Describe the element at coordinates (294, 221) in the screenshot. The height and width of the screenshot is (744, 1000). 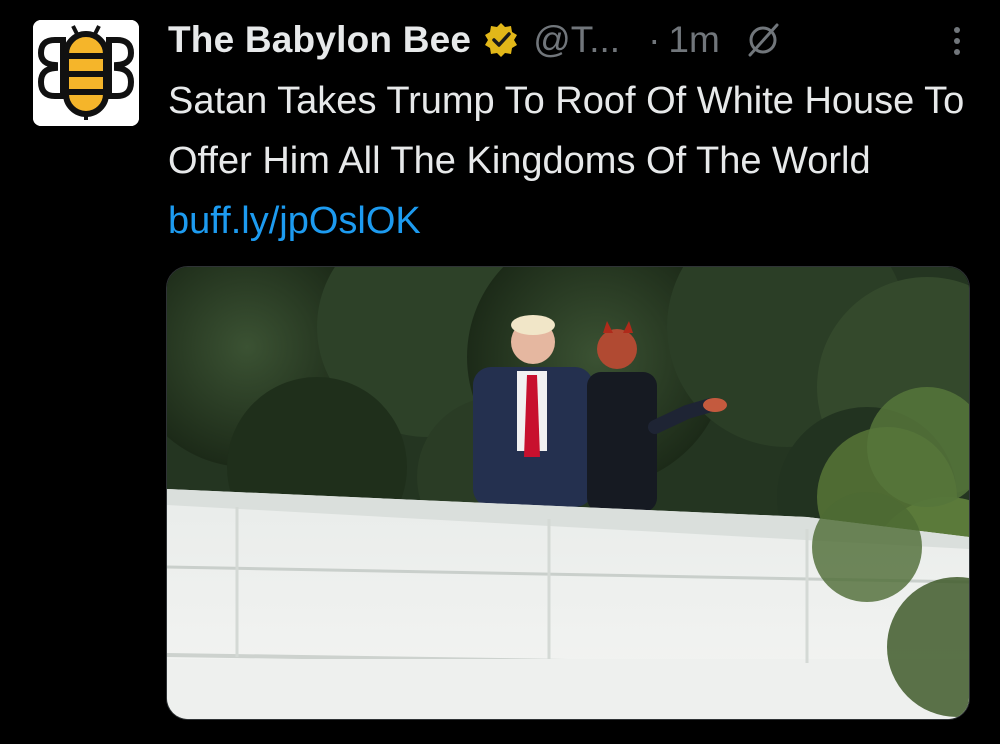
I see `tweet-link: buff.ly/jpOslOK` at that location.